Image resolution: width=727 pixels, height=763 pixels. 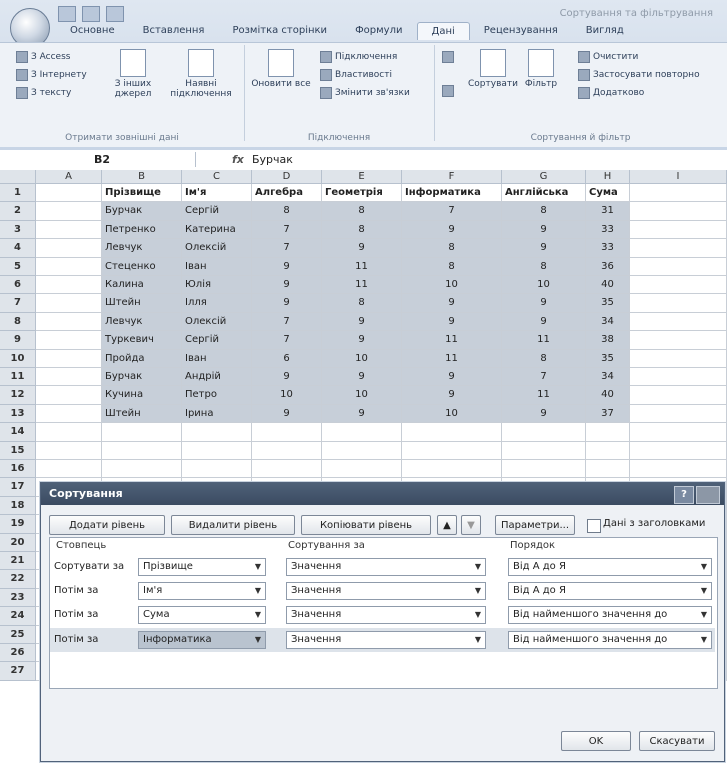 What do you see at coordinates (18, 487) in the screenshot?
I see `row-header: 17` at bounding box center [18, 487].